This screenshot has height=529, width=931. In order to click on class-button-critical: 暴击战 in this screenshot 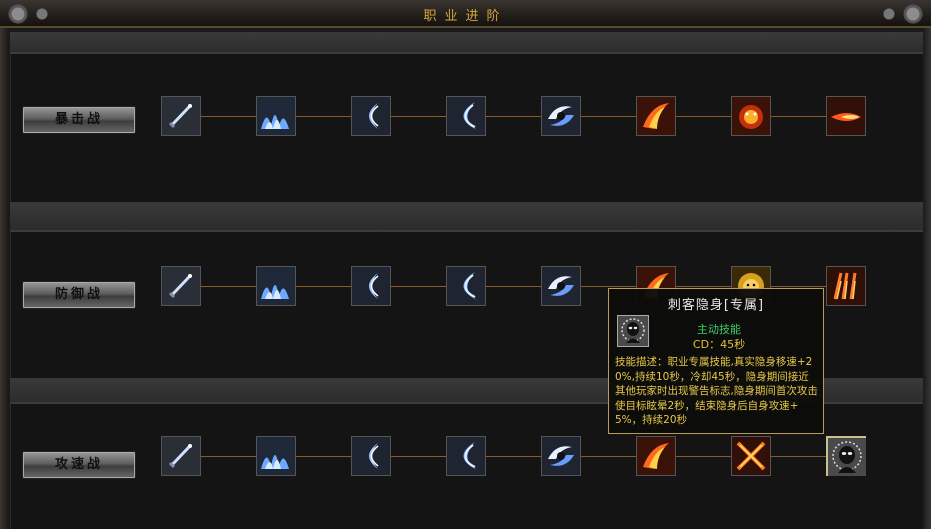, I will do `click(79, 120)`.